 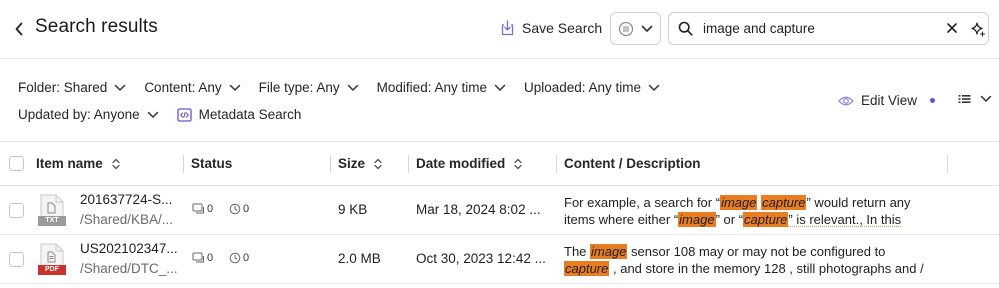 What do you see at coordinates (889, 100) in the screenshot?
I see `edit-view-label: Edit View` at bounding box center [889, 100].